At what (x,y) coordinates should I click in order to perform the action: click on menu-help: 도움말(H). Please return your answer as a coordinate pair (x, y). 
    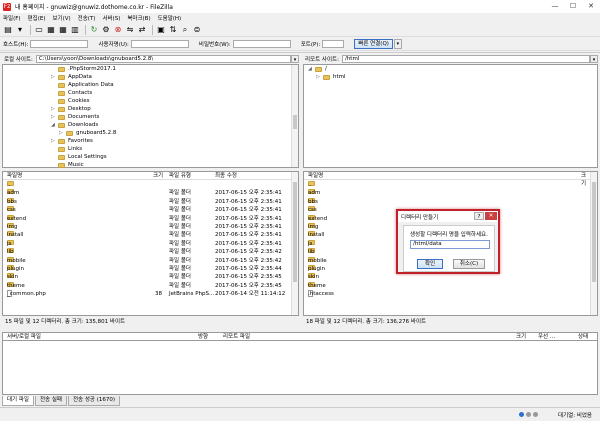
    Looking at the image, I should click on (170, 18).